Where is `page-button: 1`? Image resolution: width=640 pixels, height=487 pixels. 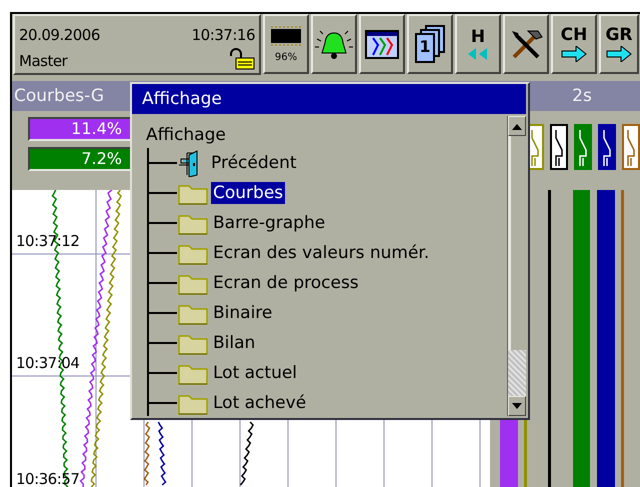 page-button: 1 is located at coordinates (430, 44).